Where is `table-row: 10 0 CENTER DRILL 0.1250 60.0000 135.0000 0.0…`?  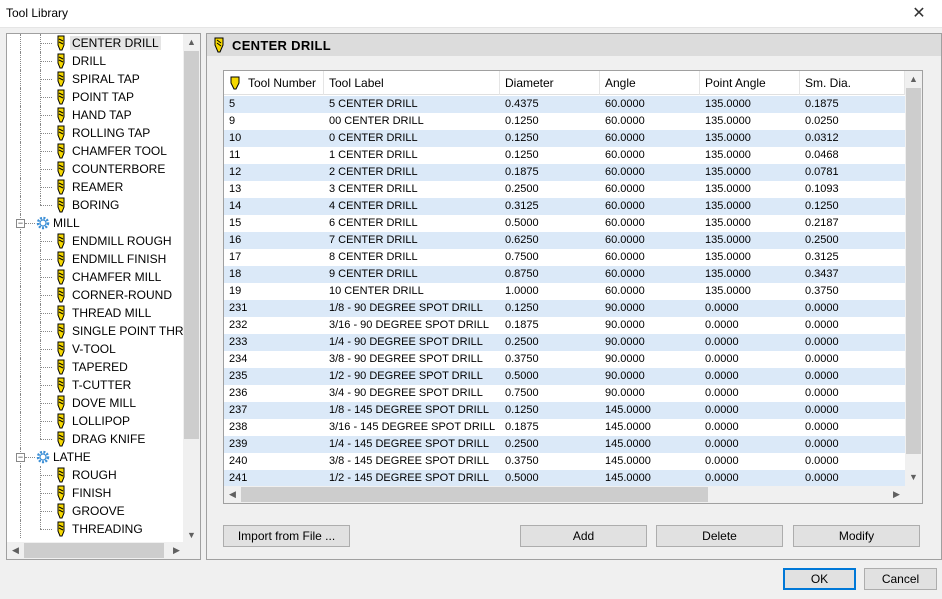
table-row: 10 0 CENTER DRILL 0.1250 60.0000 135.0000 0.0… is located at coordinates (564, 138).